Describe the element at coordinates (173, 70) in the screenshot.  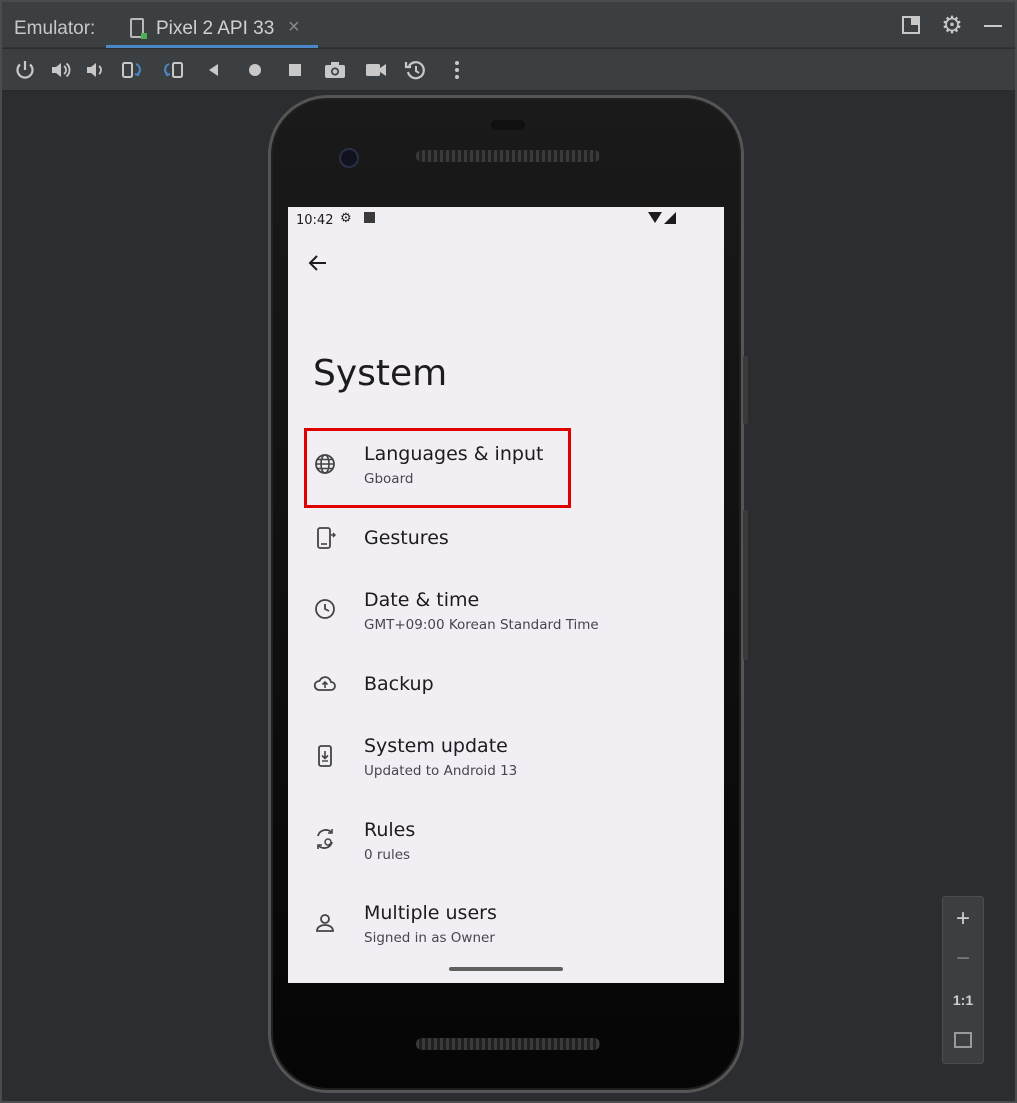
I see `rotate-right-icon` at that location.